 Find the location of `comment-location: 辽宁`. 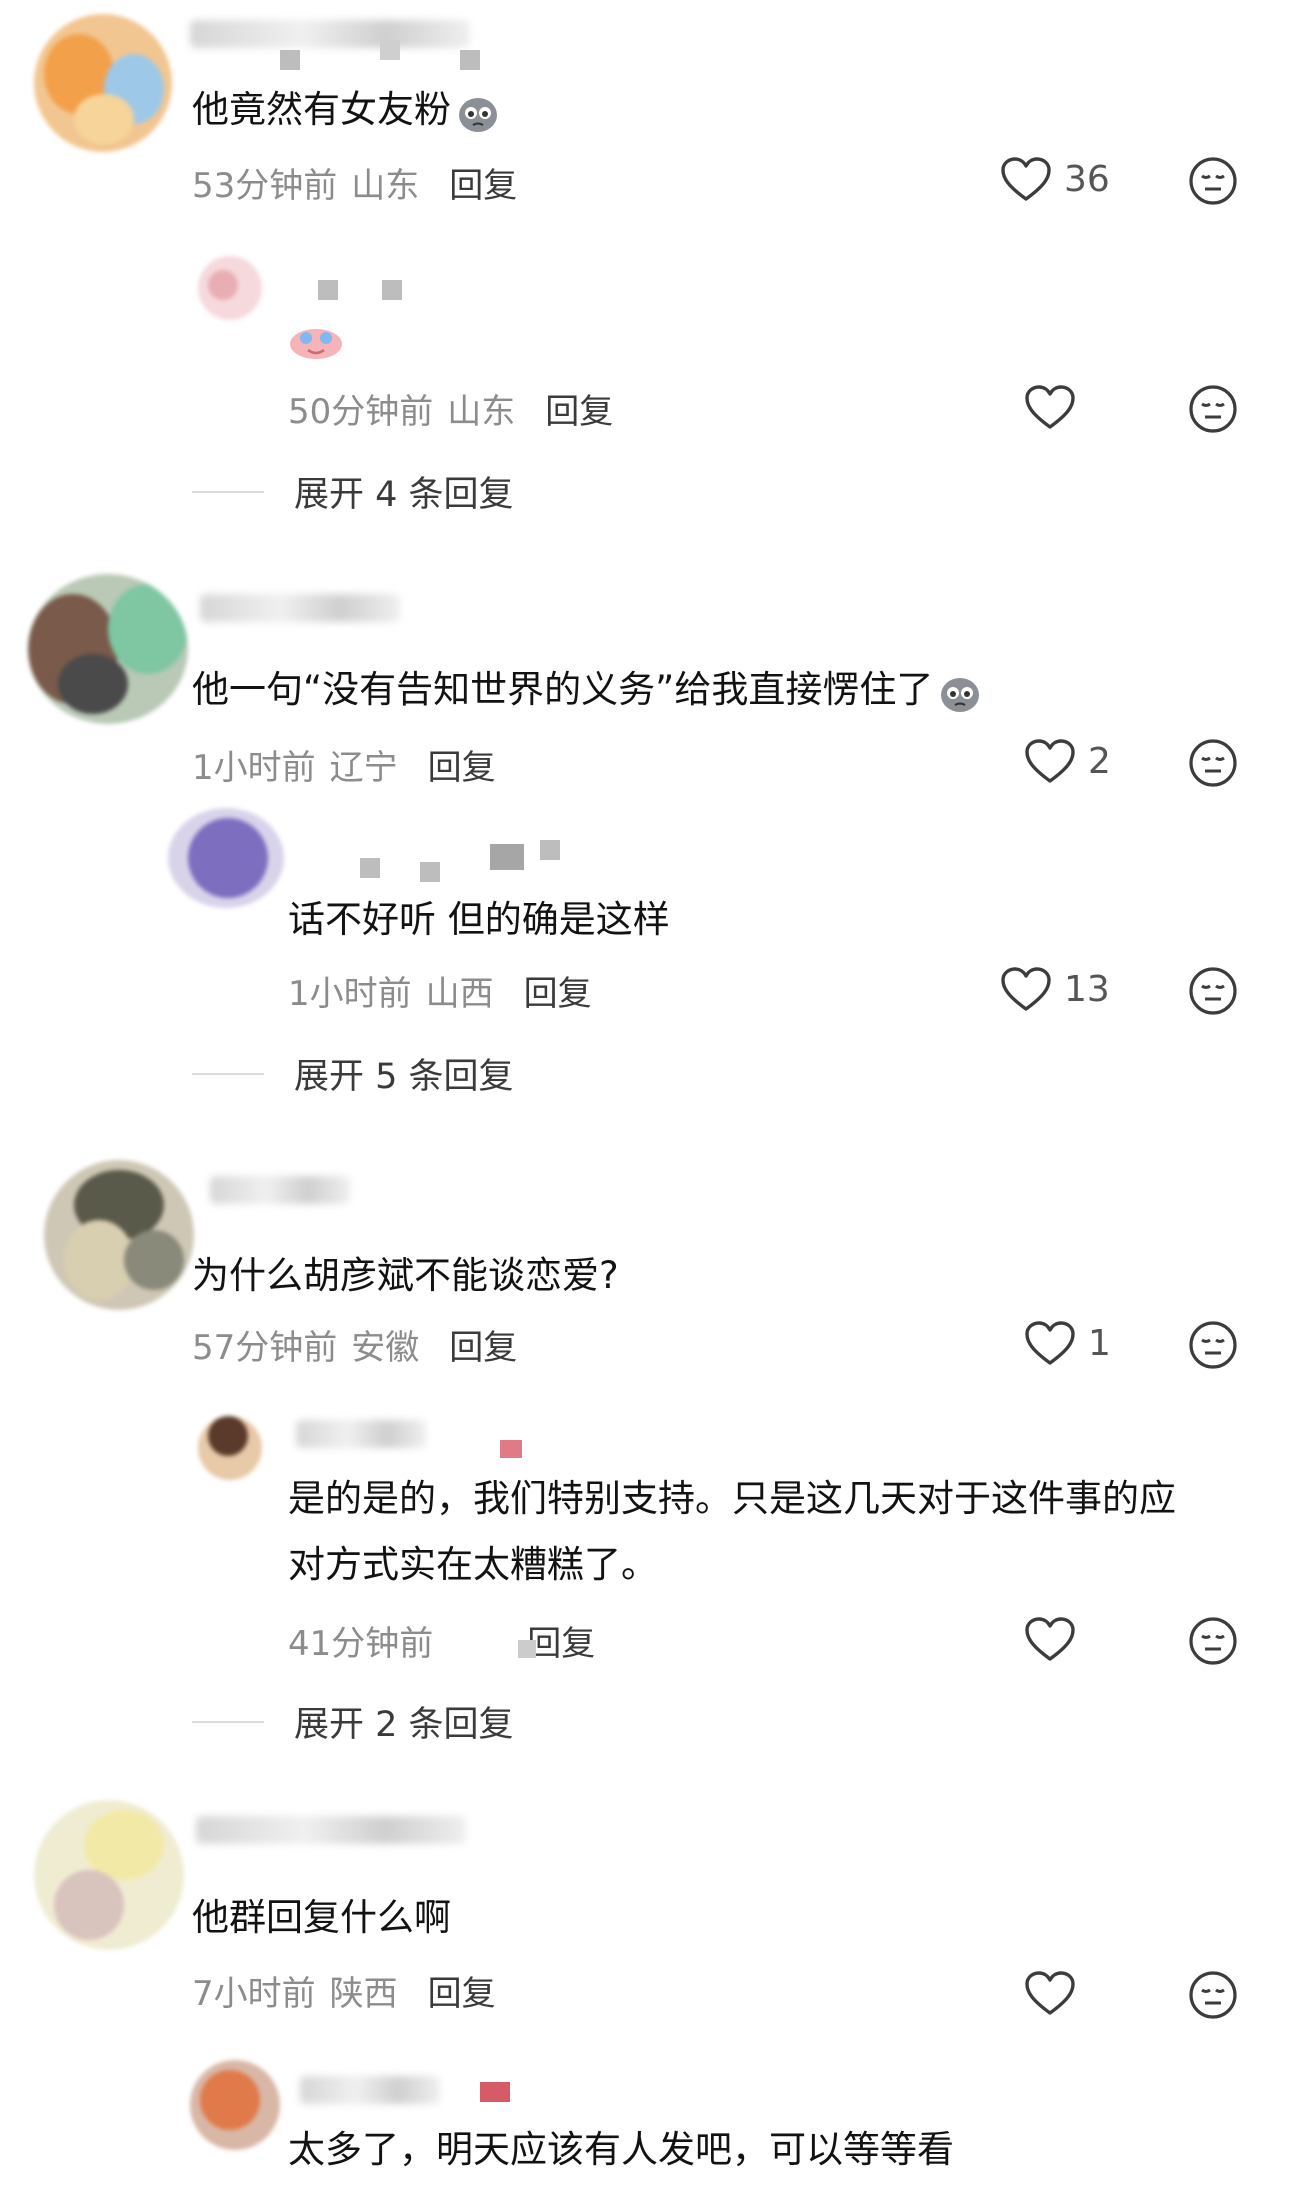

comment-location: 辽宁 is located at coordinates (363, 768).